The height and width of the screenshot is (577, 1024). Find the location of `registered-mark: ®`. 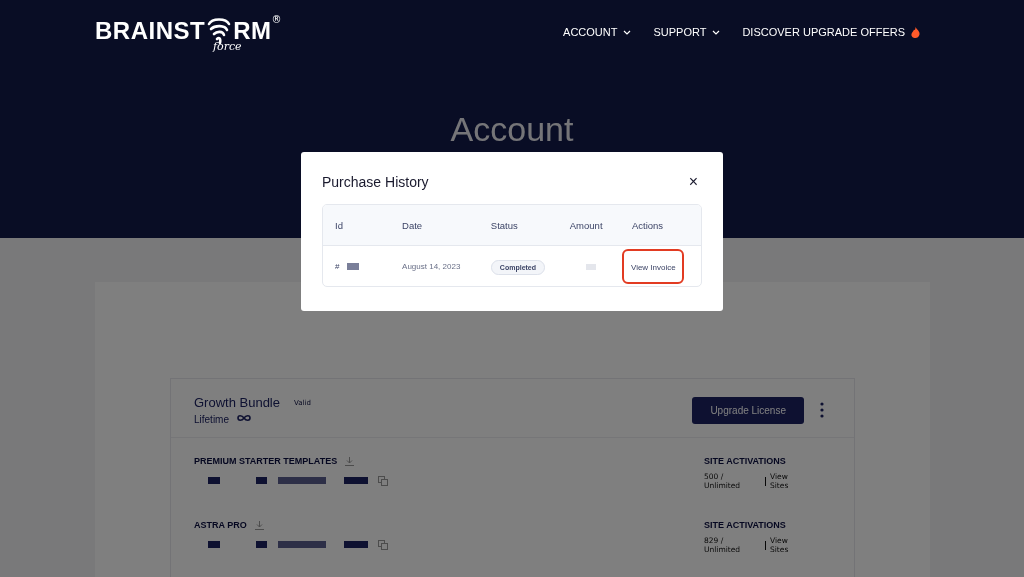

registered-mark: ® is located at coordinates (276, 19).